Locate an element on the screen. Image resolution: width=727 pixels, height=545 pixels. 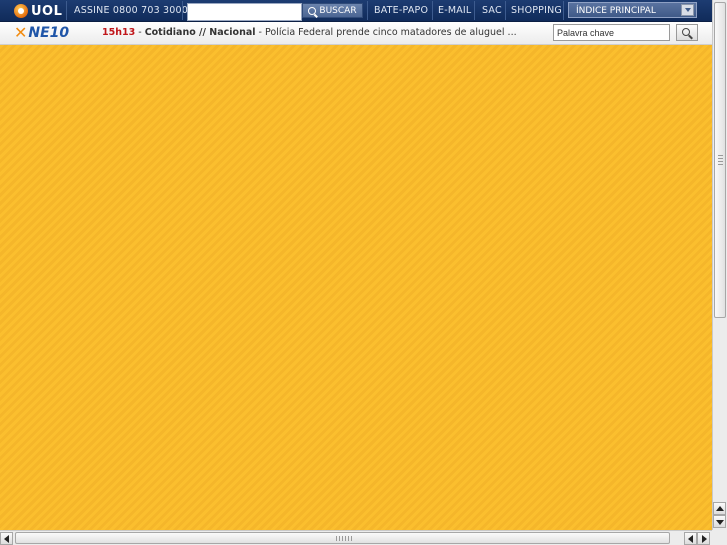
uol-logo: UOL is located at coordinates (38, 11).